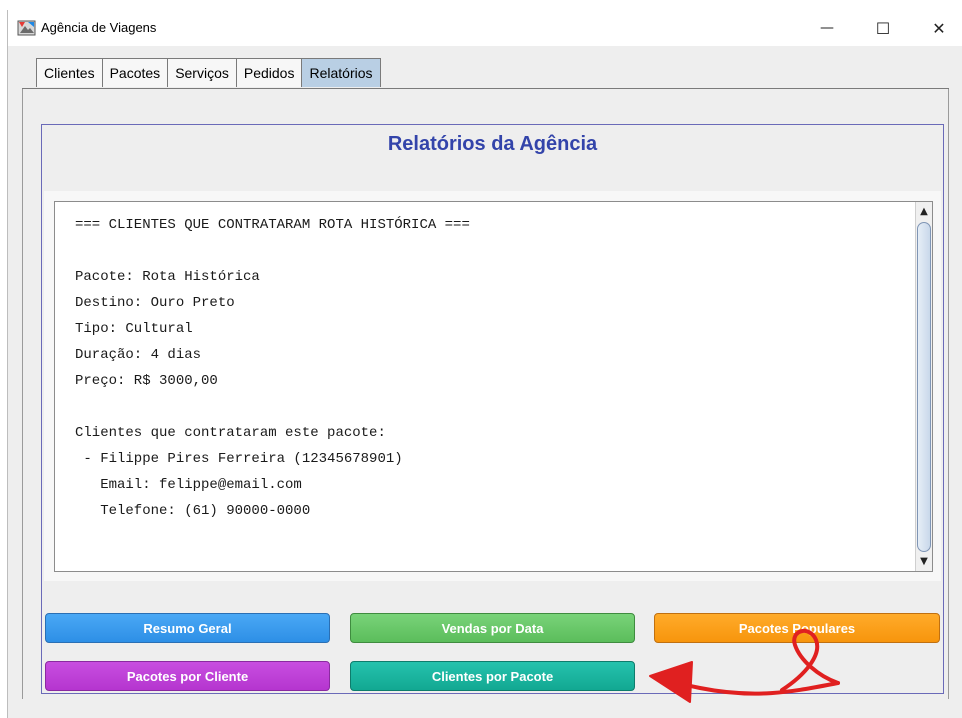 The height and width of the screenshot is (718, 962). I want to click on title-bar: Agência de Viagens — ☐ ✕, so click(485, 28).